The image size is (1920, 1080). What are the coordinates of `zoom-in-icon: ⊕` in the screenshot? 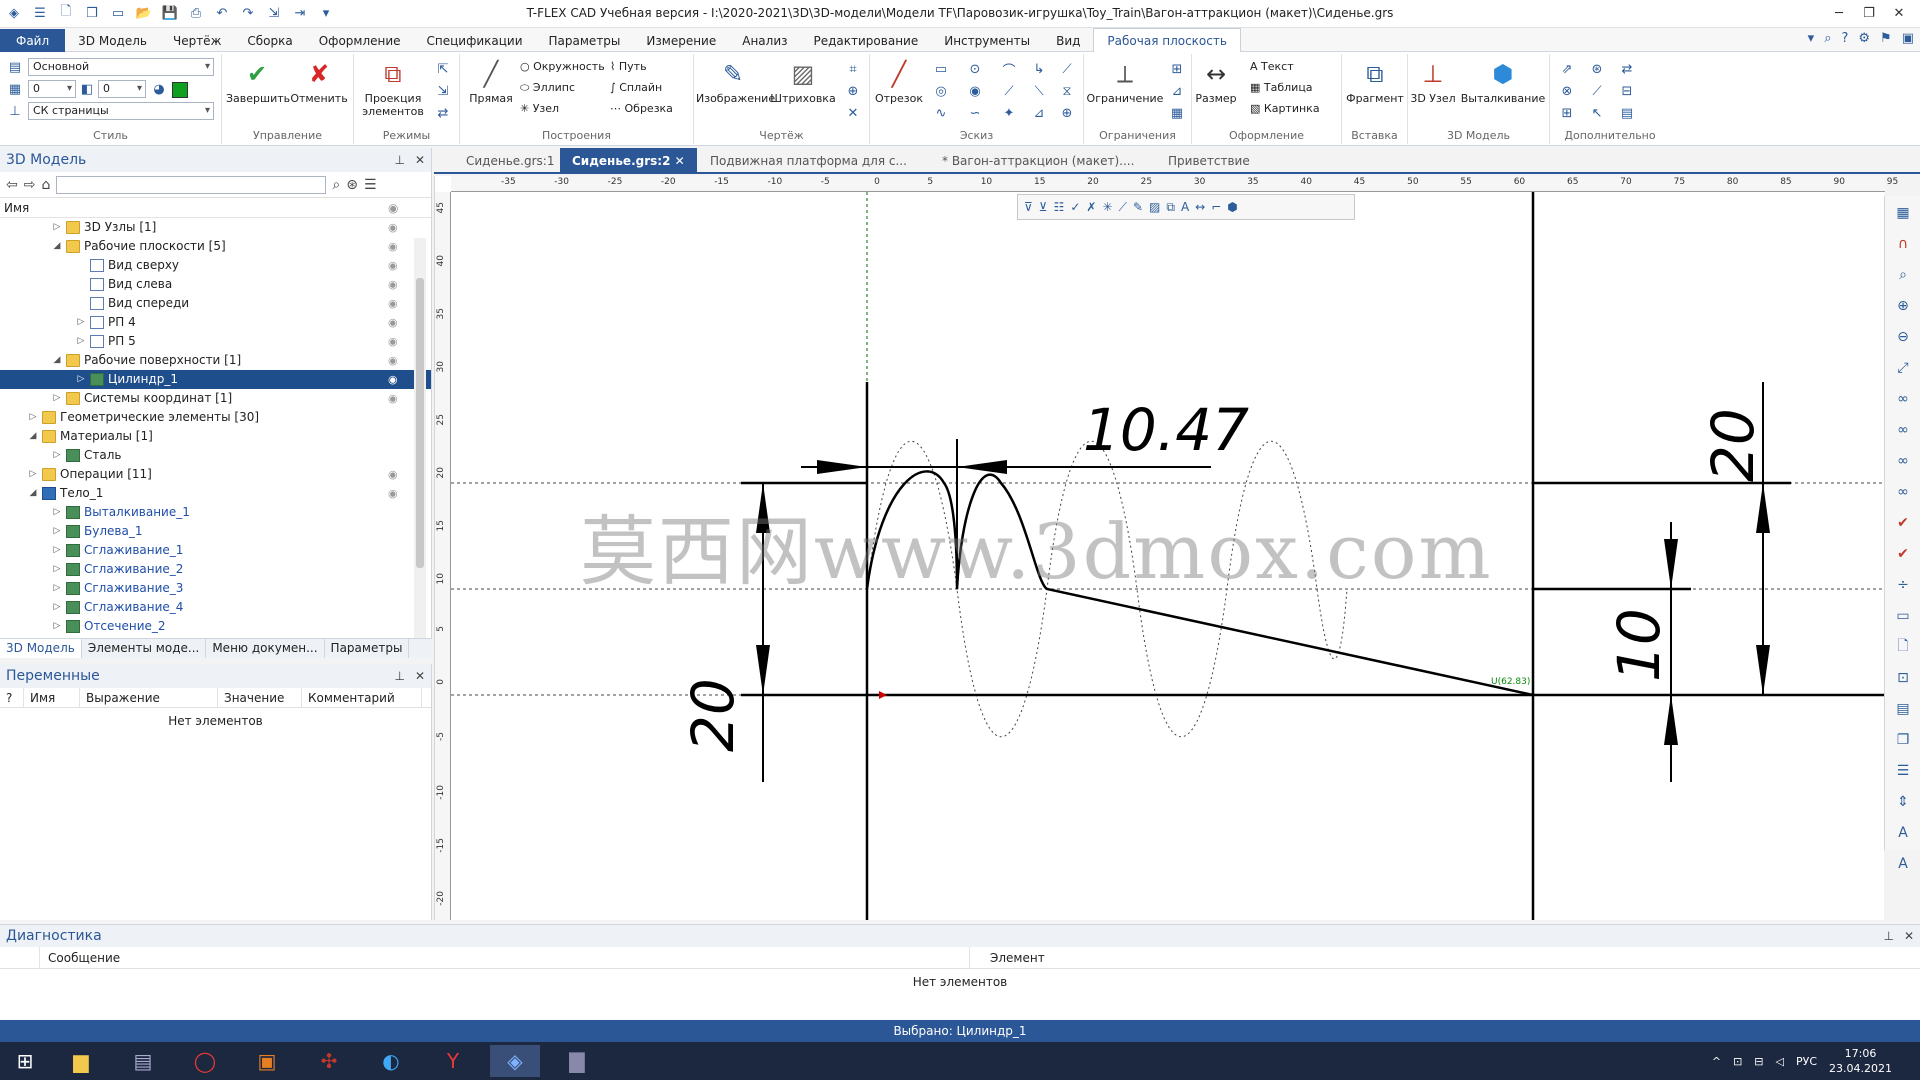 It's located at (1903, 306).